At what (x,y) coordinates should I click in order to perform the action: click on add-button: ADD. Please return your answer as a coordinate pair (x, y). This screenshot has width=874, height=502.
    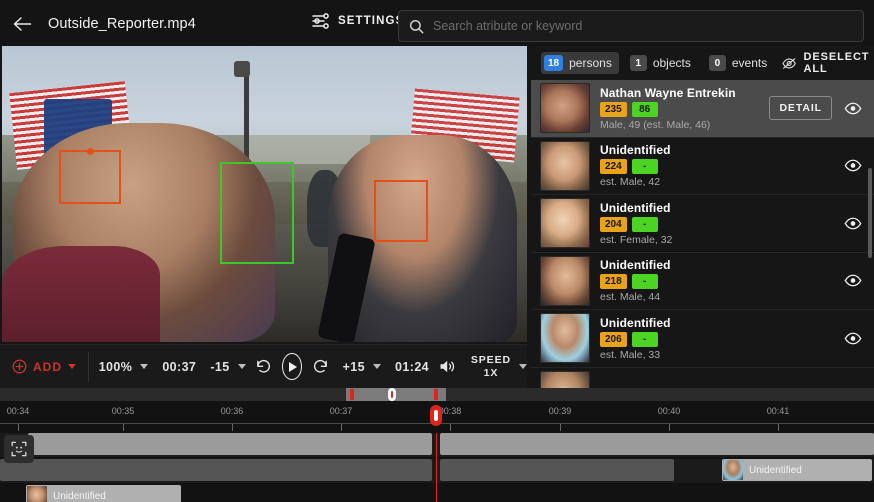
    Looking at the image, I should click on (38, 366).